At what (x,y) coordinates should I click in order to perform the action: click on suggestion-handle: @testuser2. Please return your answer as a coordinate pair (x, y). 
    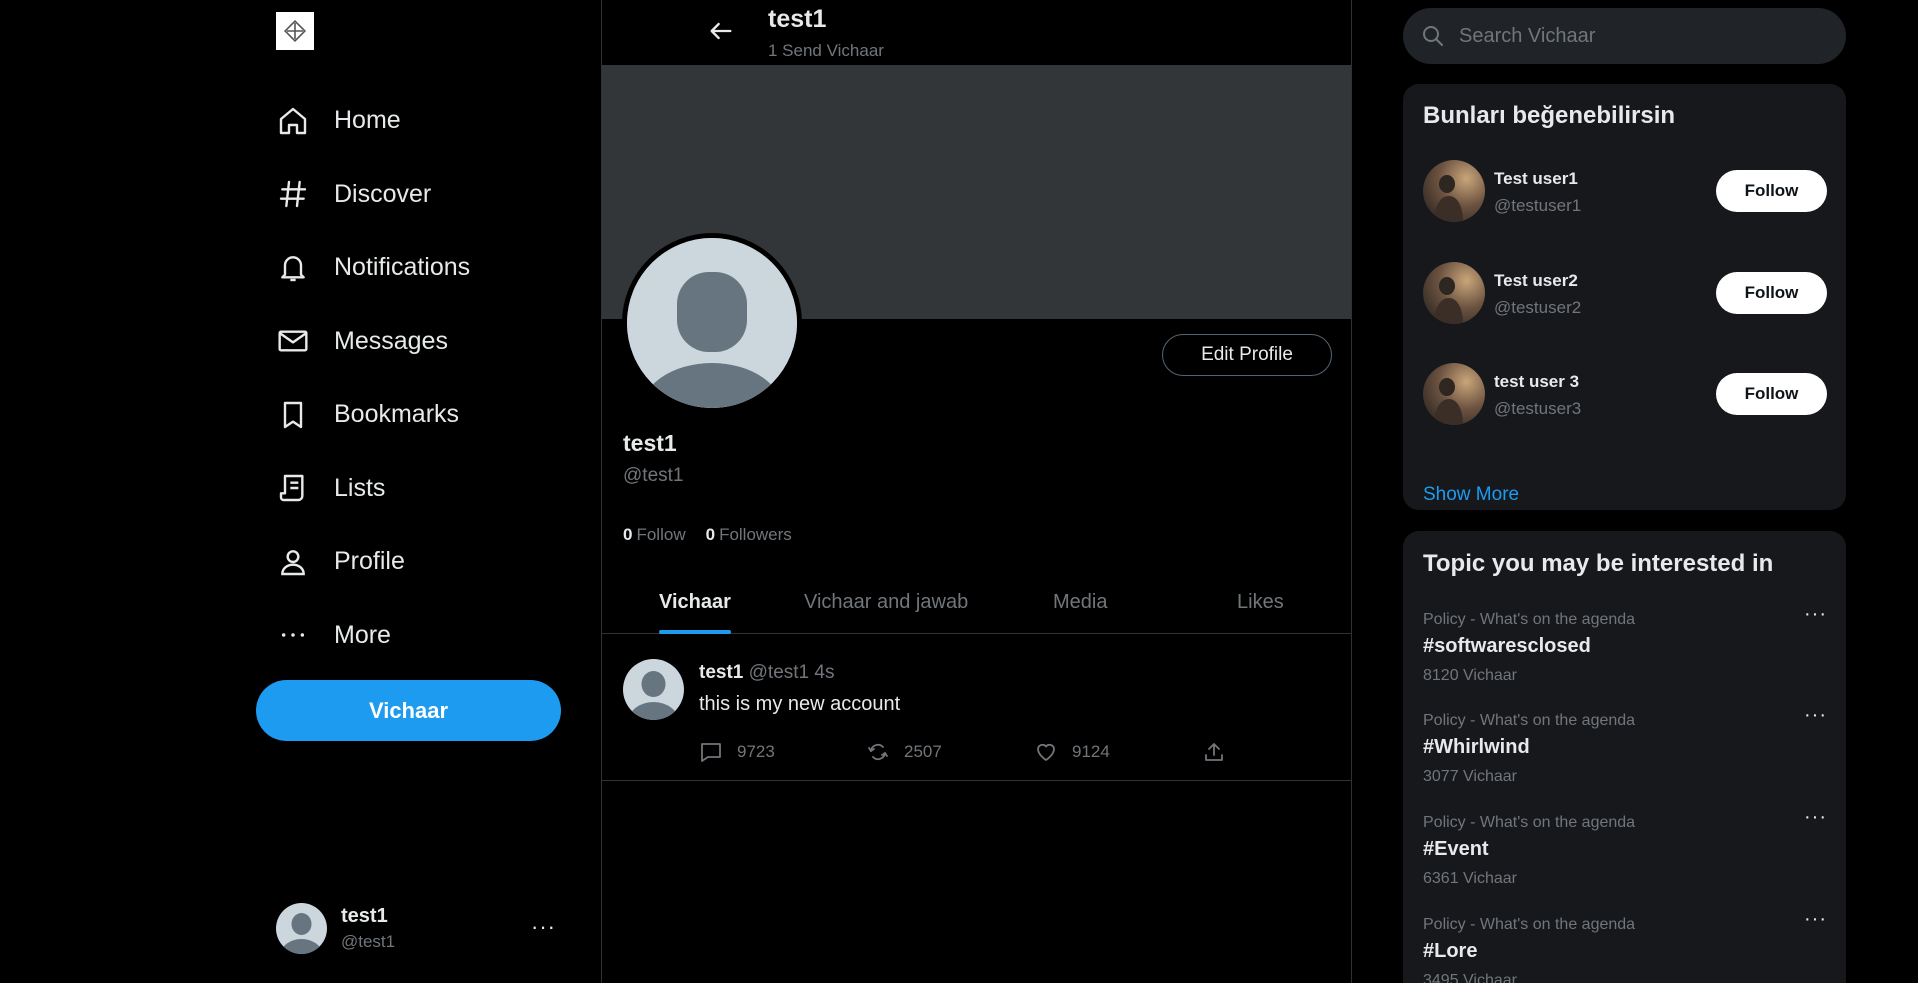
    Looking at the image, I should click on (1538, 307).